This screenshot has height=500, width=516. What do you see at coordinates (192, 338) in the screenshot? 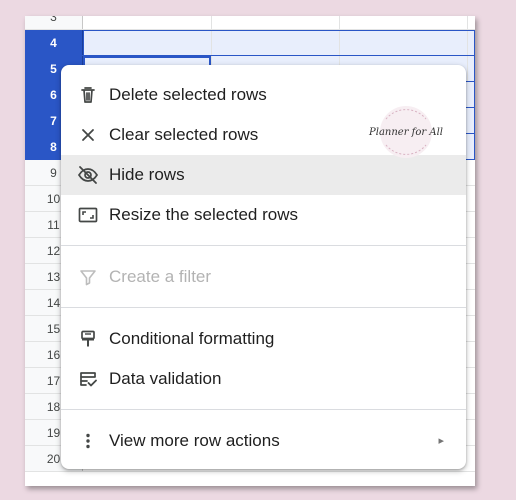
I see `menu-item-label: Conditional formatting` at bounding box center [192, 338].